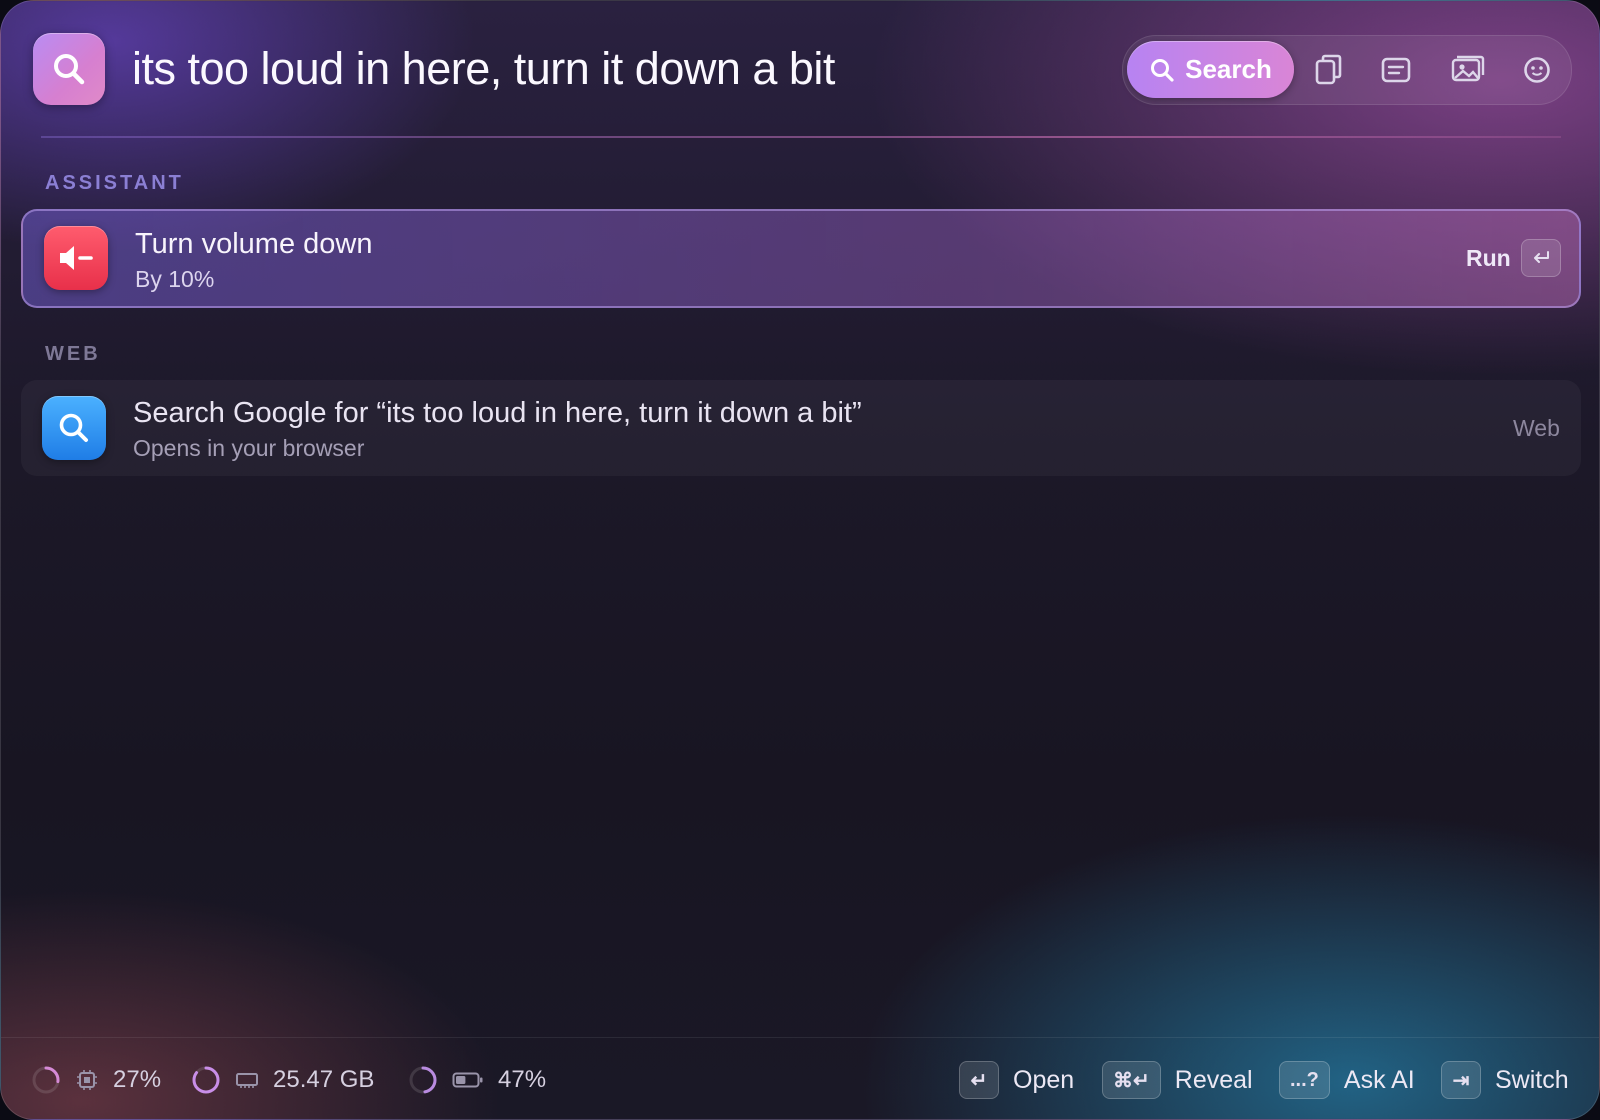 The height and width of the screenshot is (1120, 1600). I want to click on switch-action: ⇥ Switch, so click(1505, 1078).